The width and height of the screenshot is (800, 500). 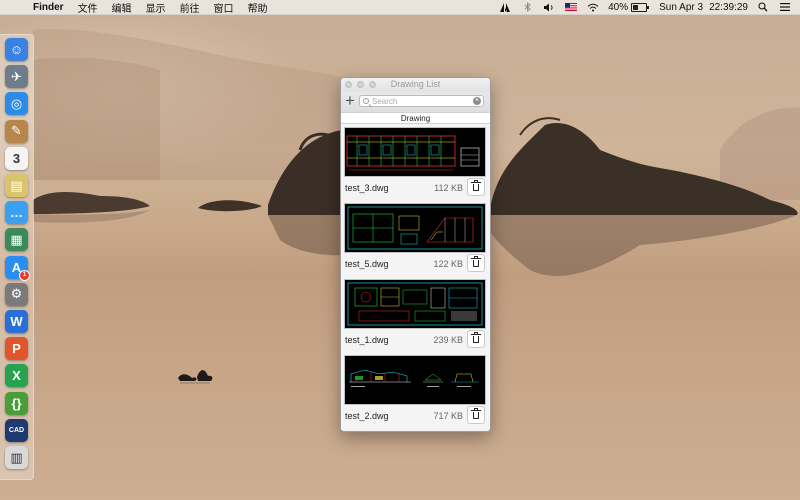 I want to click on search-field: ×, so click(x=421, y=101).